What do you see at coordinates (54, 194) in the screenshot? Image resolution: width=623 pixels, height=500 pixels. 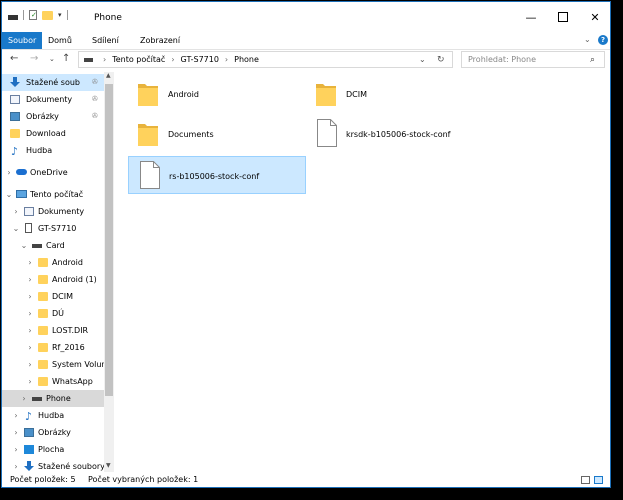 I see `nav-item-tento-pocitac: ⌄ Tento počítač` at bounding box center [54, 194].